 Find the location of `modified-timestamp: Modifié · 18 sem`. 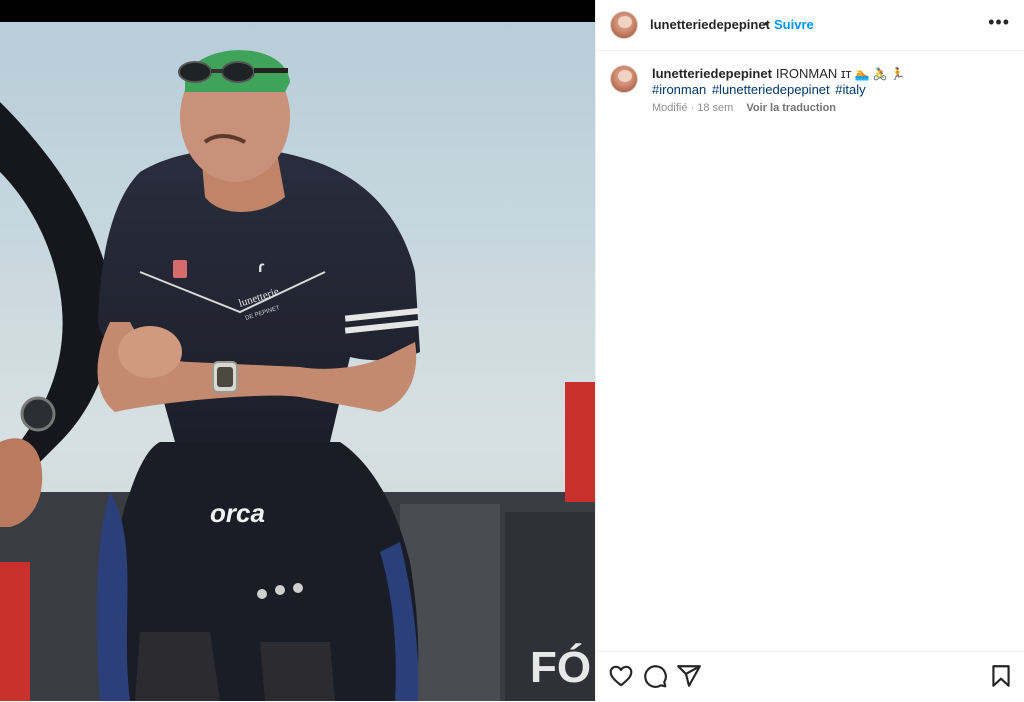

modified-timestamp: Modifié · 18 sem is located at coordinates (693, 108).